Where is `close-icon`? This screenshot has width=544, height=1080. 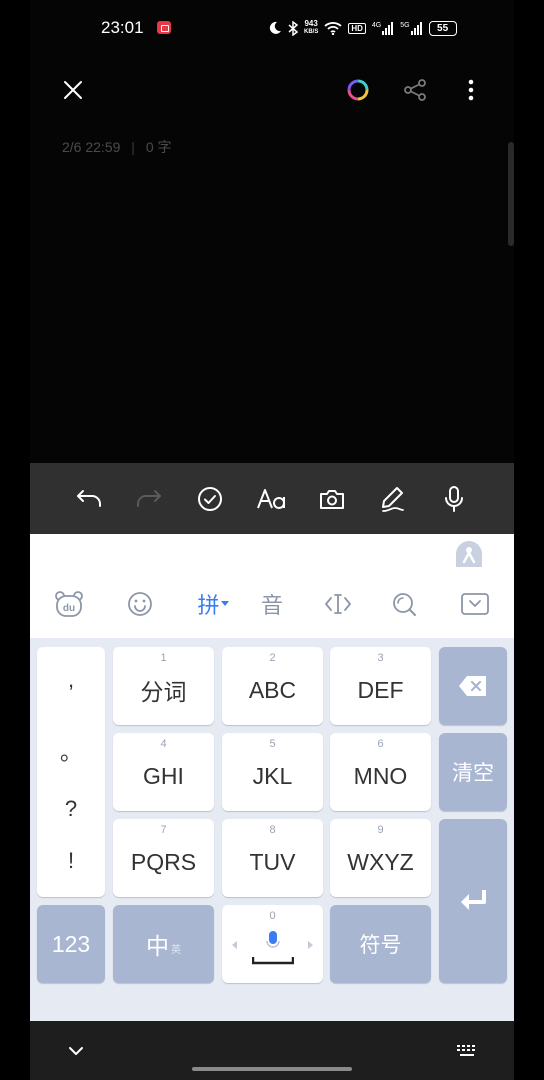
close-icon is located at coordinates (73, 90).